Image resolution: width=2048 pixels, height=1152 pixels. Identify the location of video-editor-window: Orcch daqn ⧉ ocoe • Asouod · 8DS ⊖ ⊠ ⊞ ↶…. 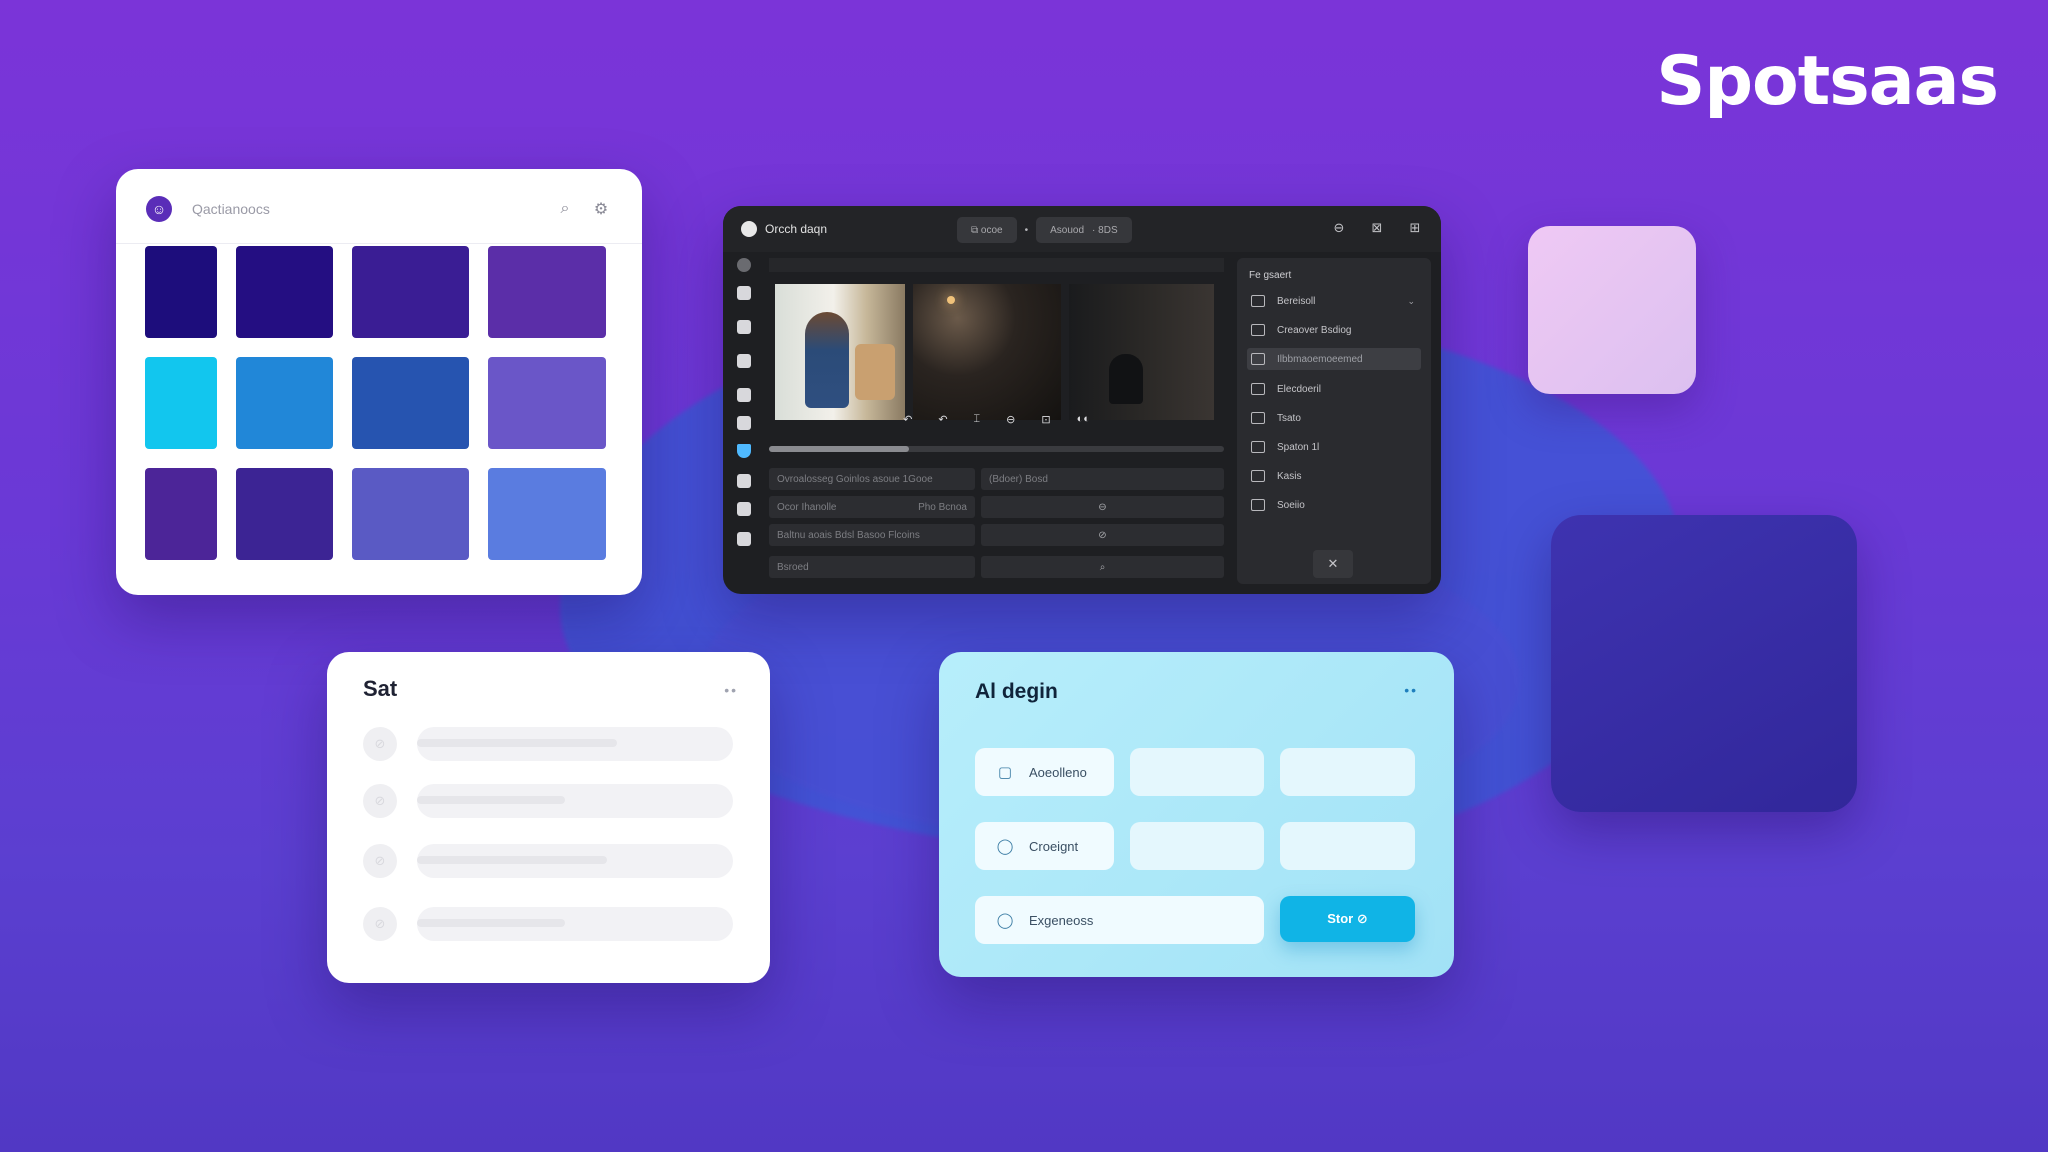
(1082, 400).